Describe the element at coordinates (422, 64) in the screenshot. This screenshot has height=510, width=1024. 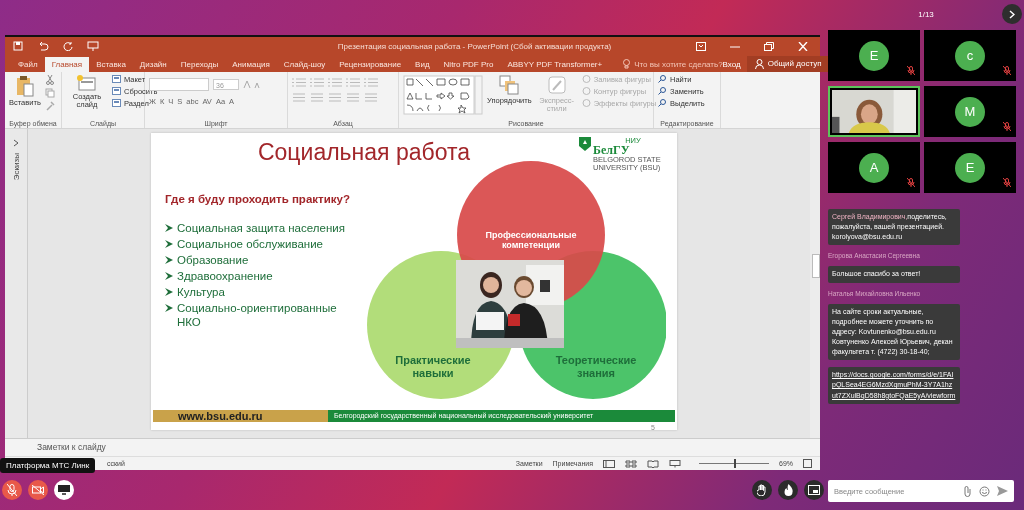
I see `ribbon-tab: Вид` at that location.